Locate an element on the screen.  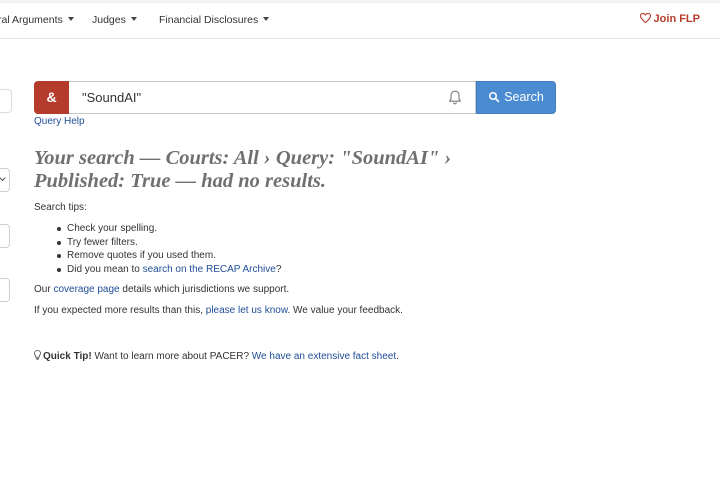
recap-suffix: ? is located at coordinates (278, 269).